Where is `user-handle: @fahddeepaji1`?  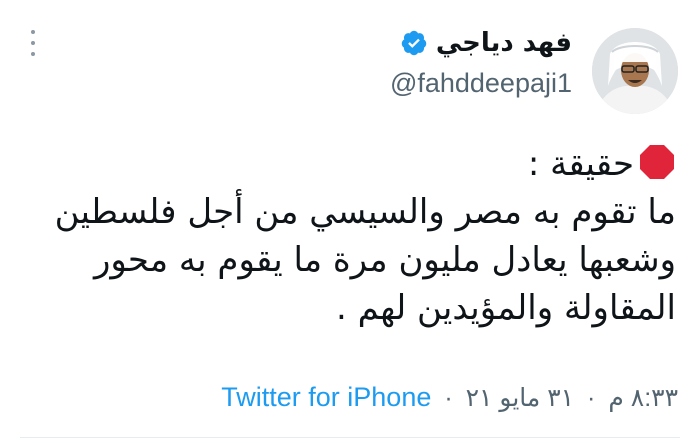
user-handle: @fahddeepaji1 is located at coordinates (481, 83).